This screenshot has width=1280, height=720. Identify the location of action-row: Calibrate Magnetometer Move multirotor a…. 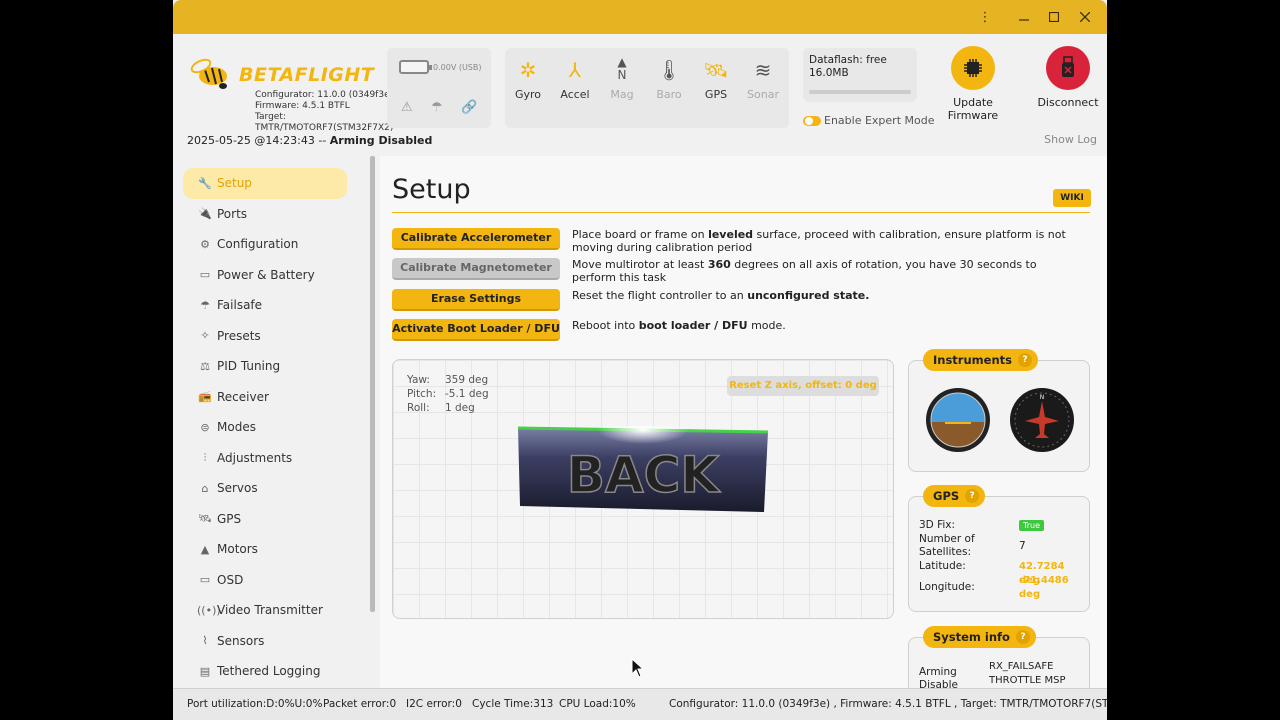
(736, 271).